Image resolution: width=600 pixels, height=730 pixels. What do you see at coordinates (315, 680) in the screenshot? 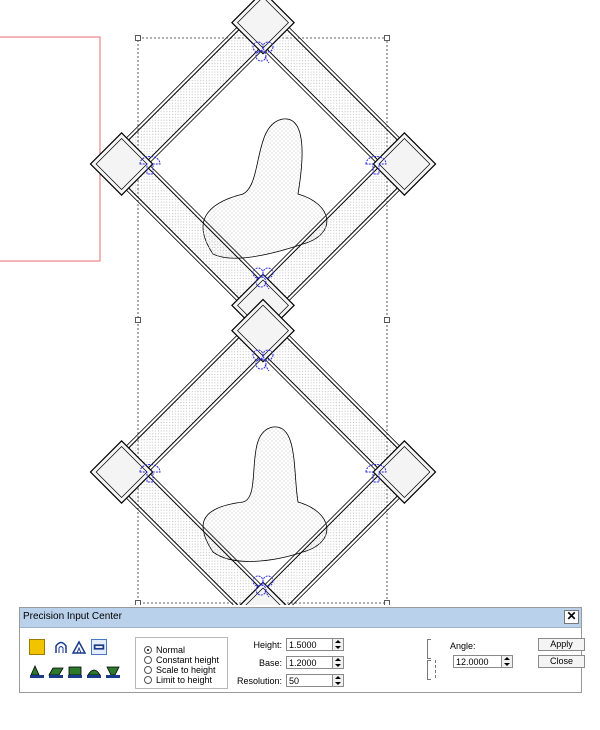
I see `resolution-field: 50` at bounding box center [315, 680].